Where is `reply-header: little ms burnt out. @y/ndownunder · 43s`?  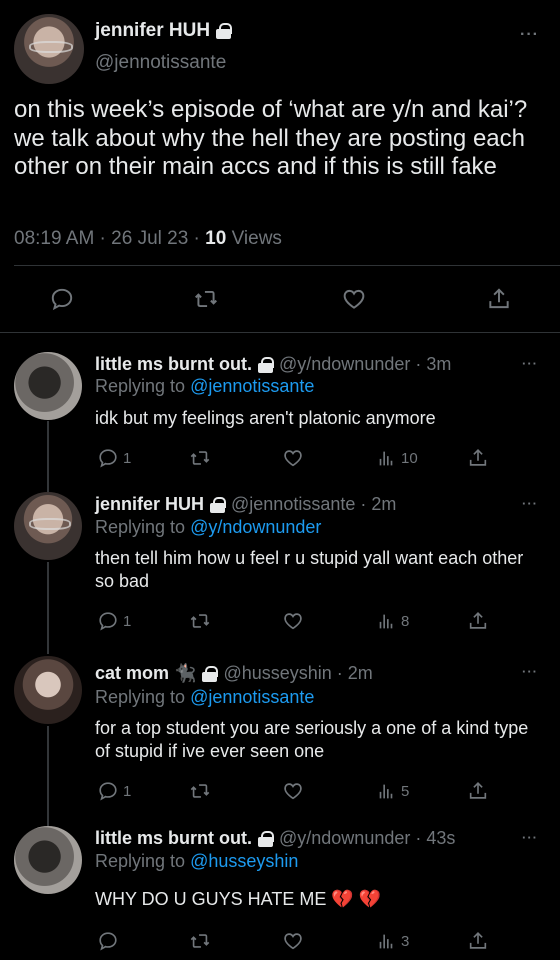
reply-header: little ms burnt out. @y/ndownunder · 43s is located at coordinates (275, 838).